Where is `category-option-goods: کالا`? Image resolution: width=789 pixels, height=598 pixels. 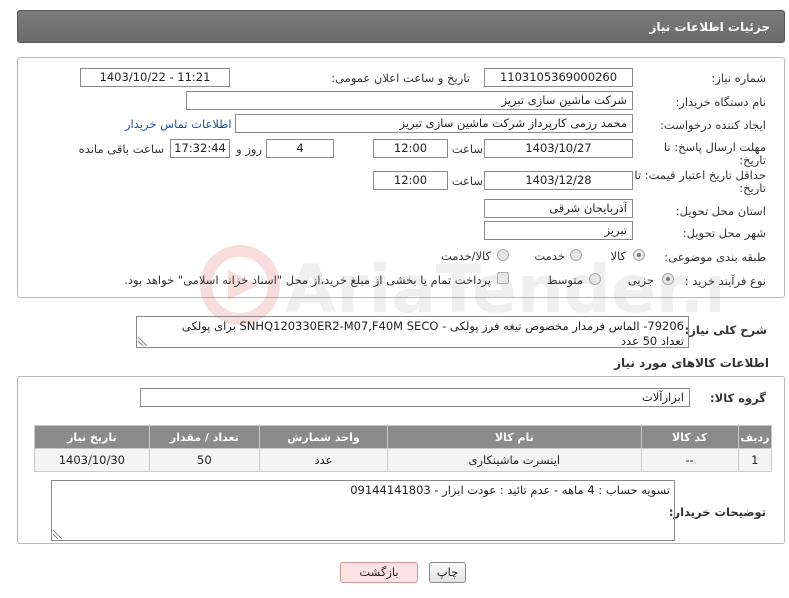 category-option-goods: کالا is located at coordinates (618, 256).